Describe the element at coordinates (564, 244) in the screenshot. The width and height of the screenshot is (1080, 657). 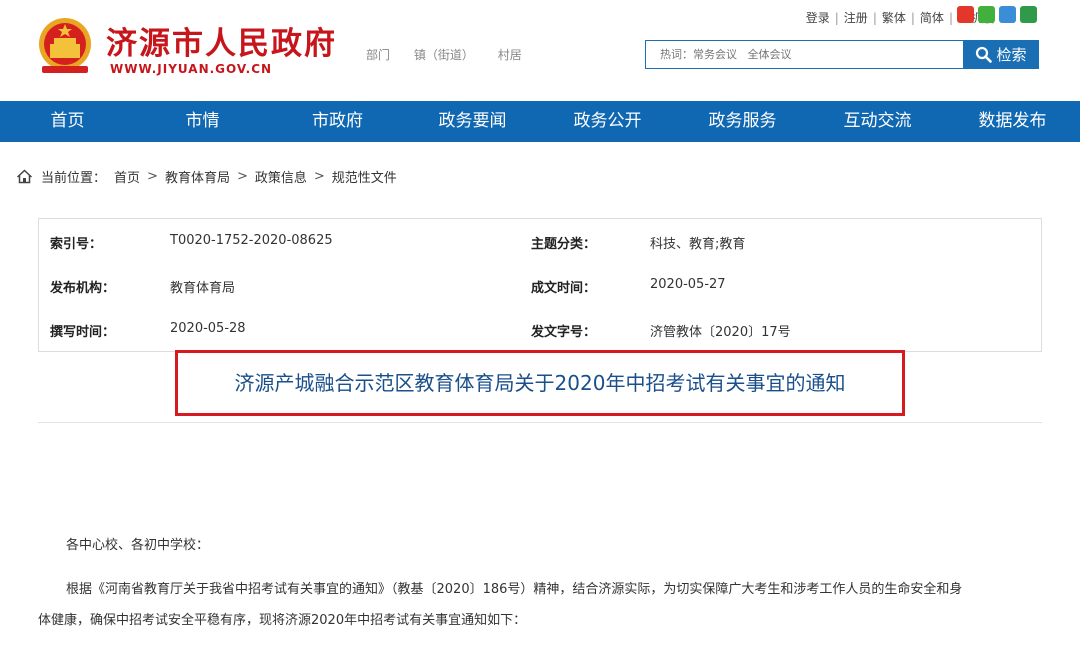
I see `subject-category-label: 主题分类：` at that location.